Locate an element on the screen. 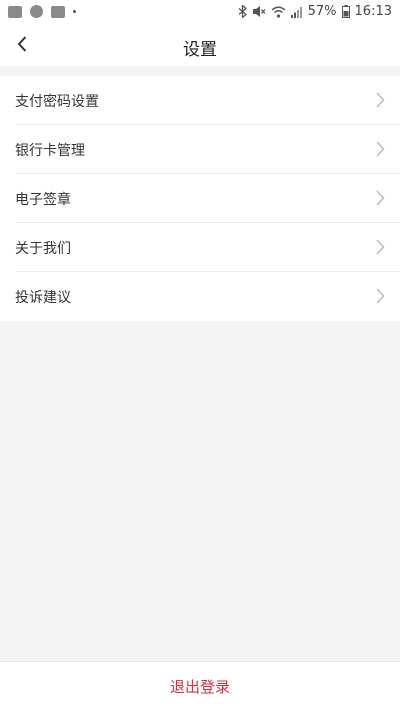 The height and width of the screenshot is (711, 400). logout-button: 退出登录 is located at coordinates (200, 686).